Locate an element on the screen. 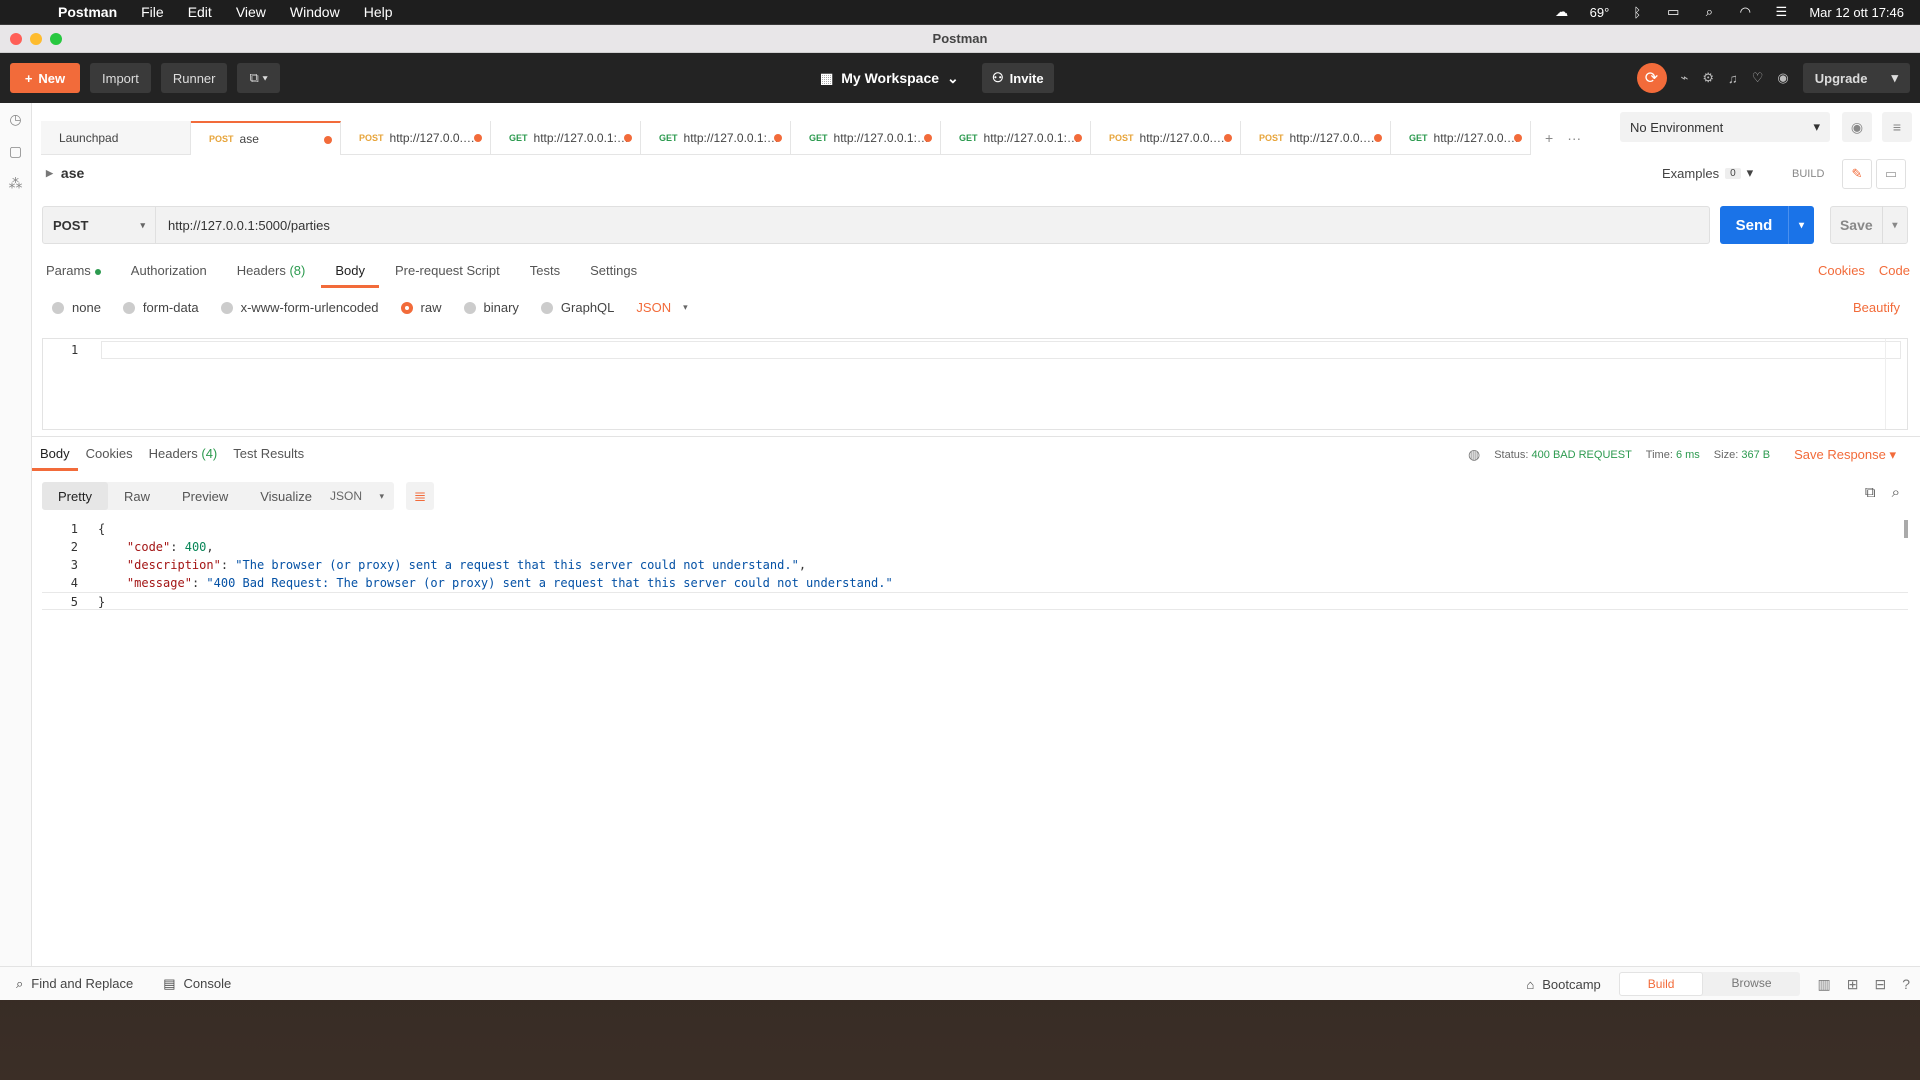 The width and height of the screenshot is (1920, 1080). view-preview: Preview is located at coordinates (205, 496).